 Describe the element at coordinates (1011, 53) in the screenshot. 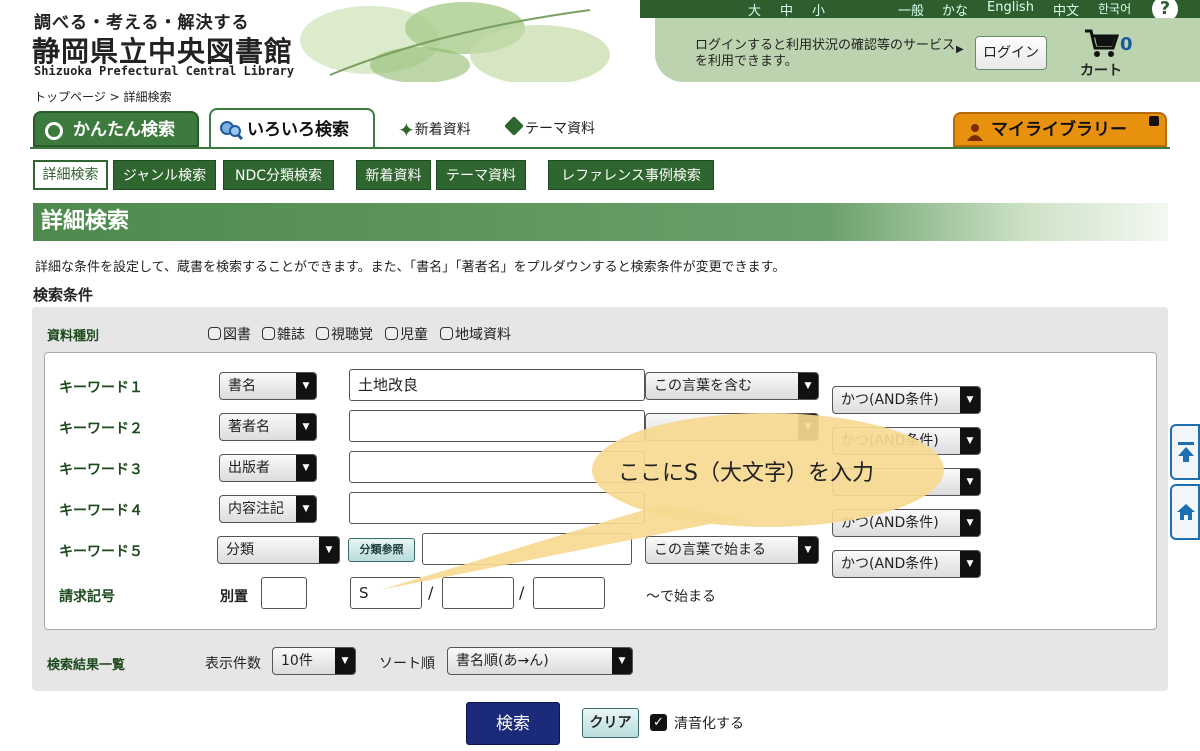

I see `login-button: ログイン` at that location.